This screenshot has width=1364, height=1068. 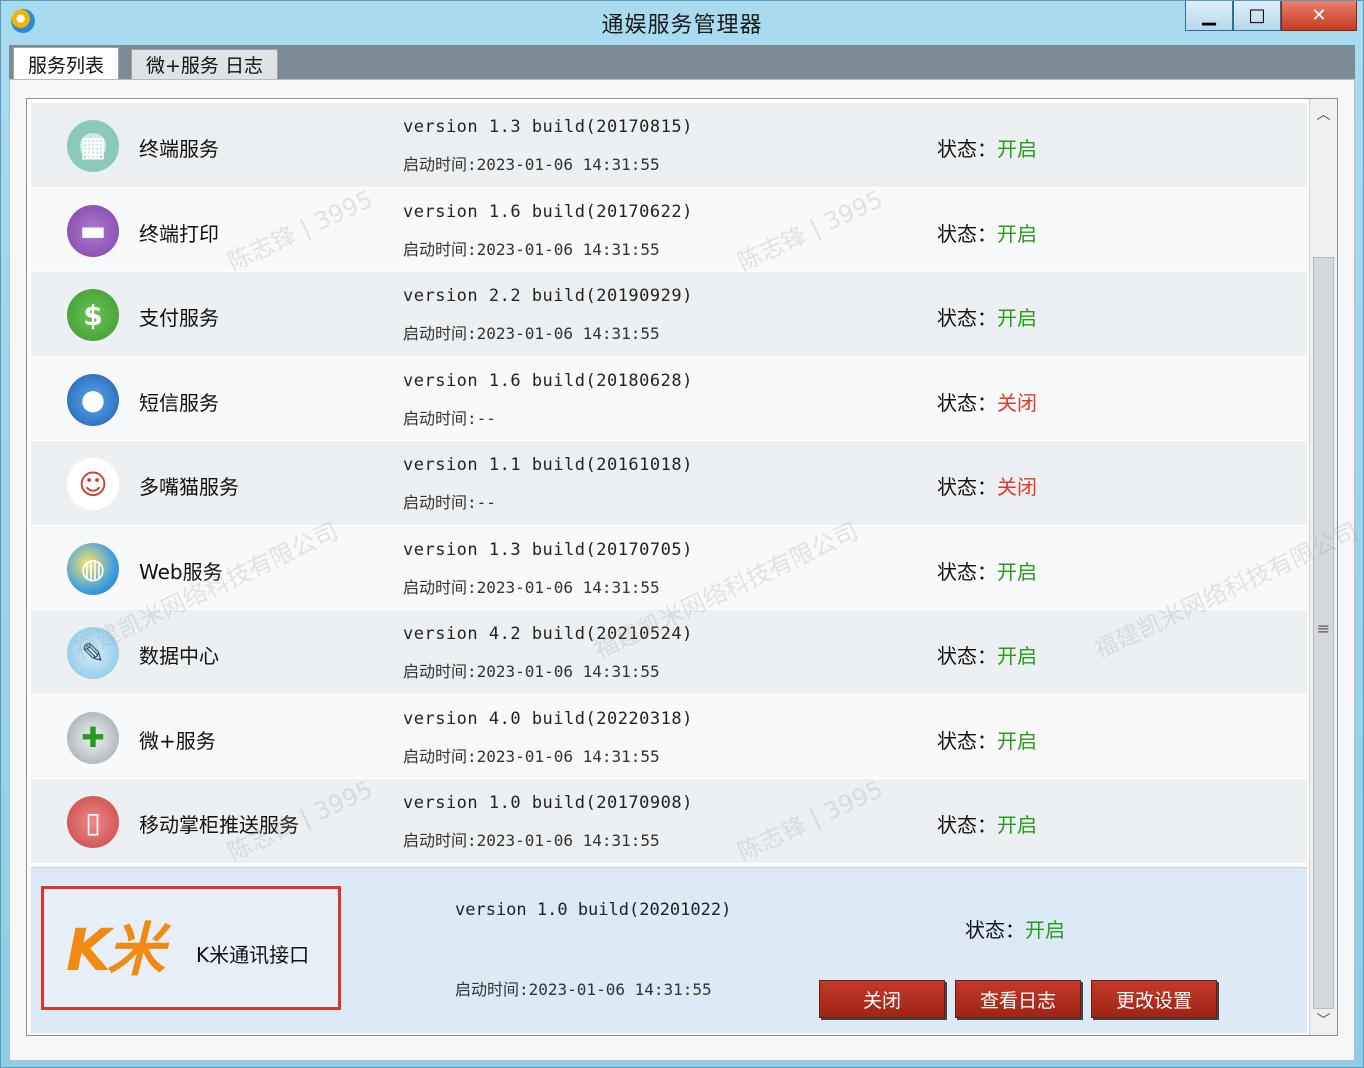 I want to click on service-name: Web服务, so click(x=181, y=571).